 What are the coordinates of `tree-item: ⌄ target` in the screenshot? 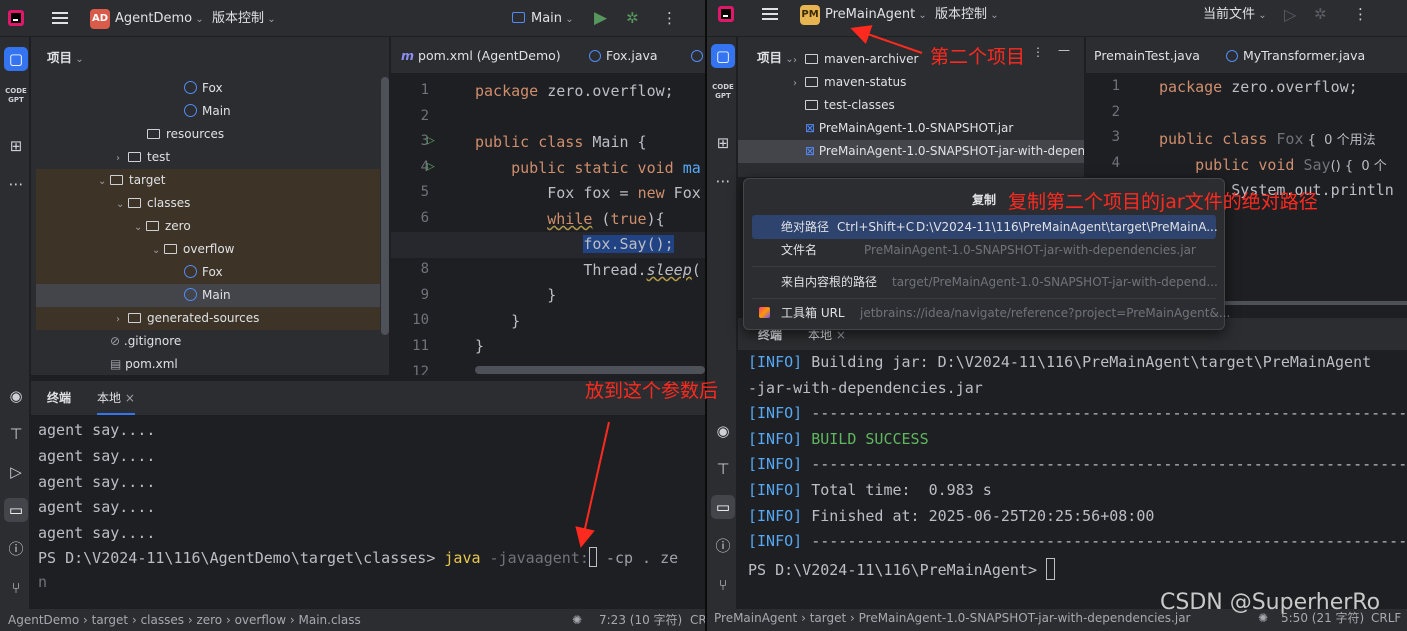 It's located at (208, 180).